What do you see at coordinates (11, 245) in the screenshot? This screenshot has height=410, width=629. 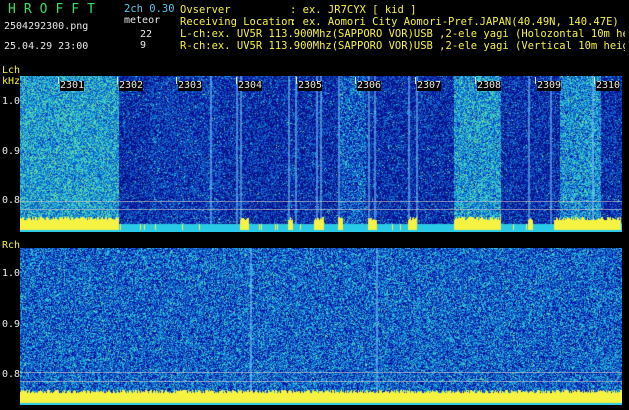 I see `rch-channel-label: Rch` at bounding box center [11, 245].